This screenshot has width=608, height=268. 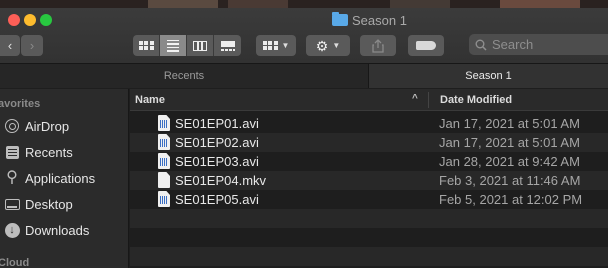 I want to click on tag-icon, so click(x=426, y=45).